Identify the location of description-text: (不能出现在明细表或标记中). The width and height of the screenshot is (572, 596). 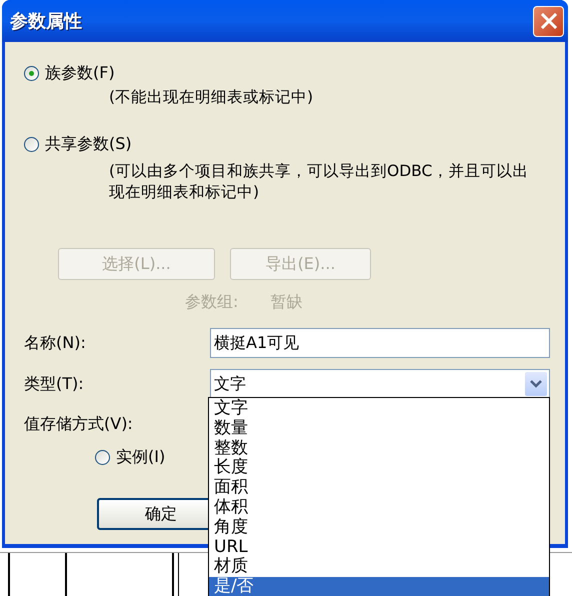
(211, 97).